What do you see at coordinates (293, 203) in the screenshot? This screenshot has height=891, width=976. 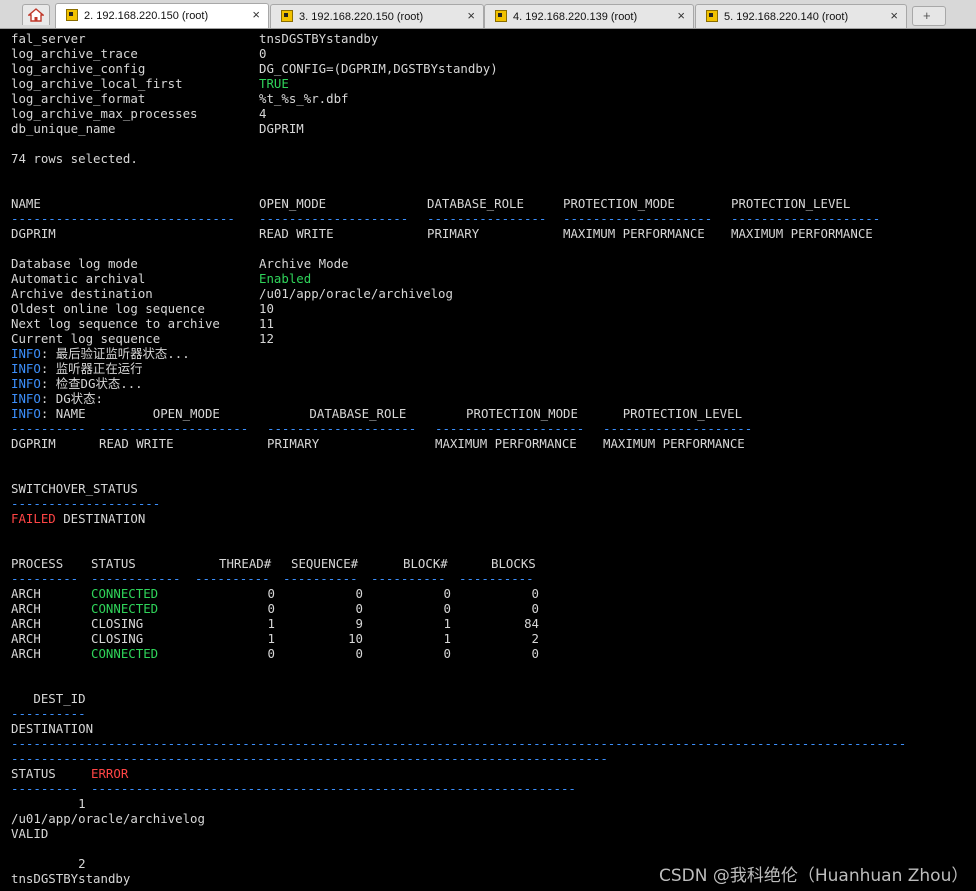 I see `col-header: OPEN_MODE` at bounding box center [293, 203].